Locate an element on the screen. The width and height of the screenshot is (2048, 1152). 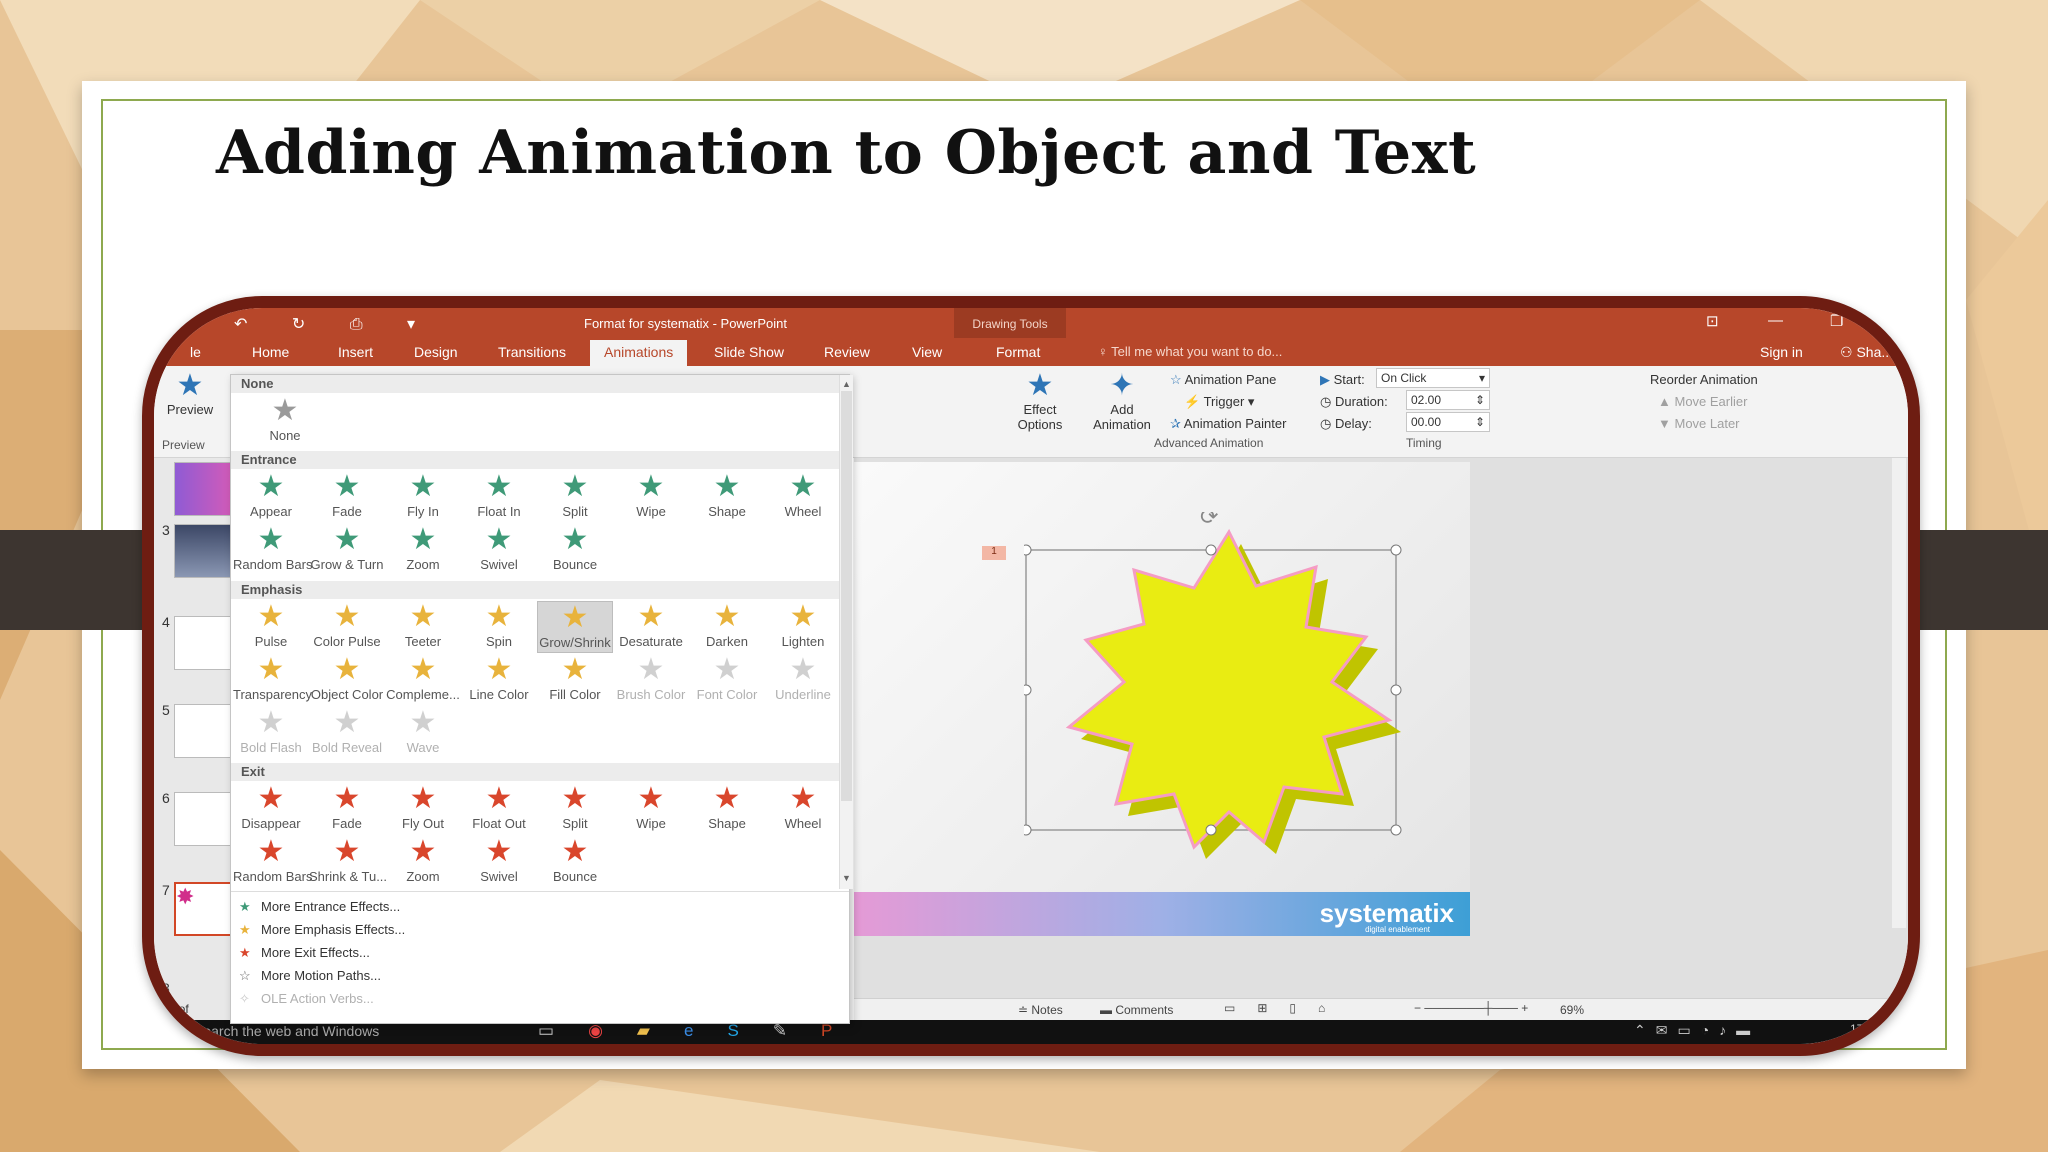
effect-emphasis-desaturate: ★ Desaturate is located at coordinates (651, 627).